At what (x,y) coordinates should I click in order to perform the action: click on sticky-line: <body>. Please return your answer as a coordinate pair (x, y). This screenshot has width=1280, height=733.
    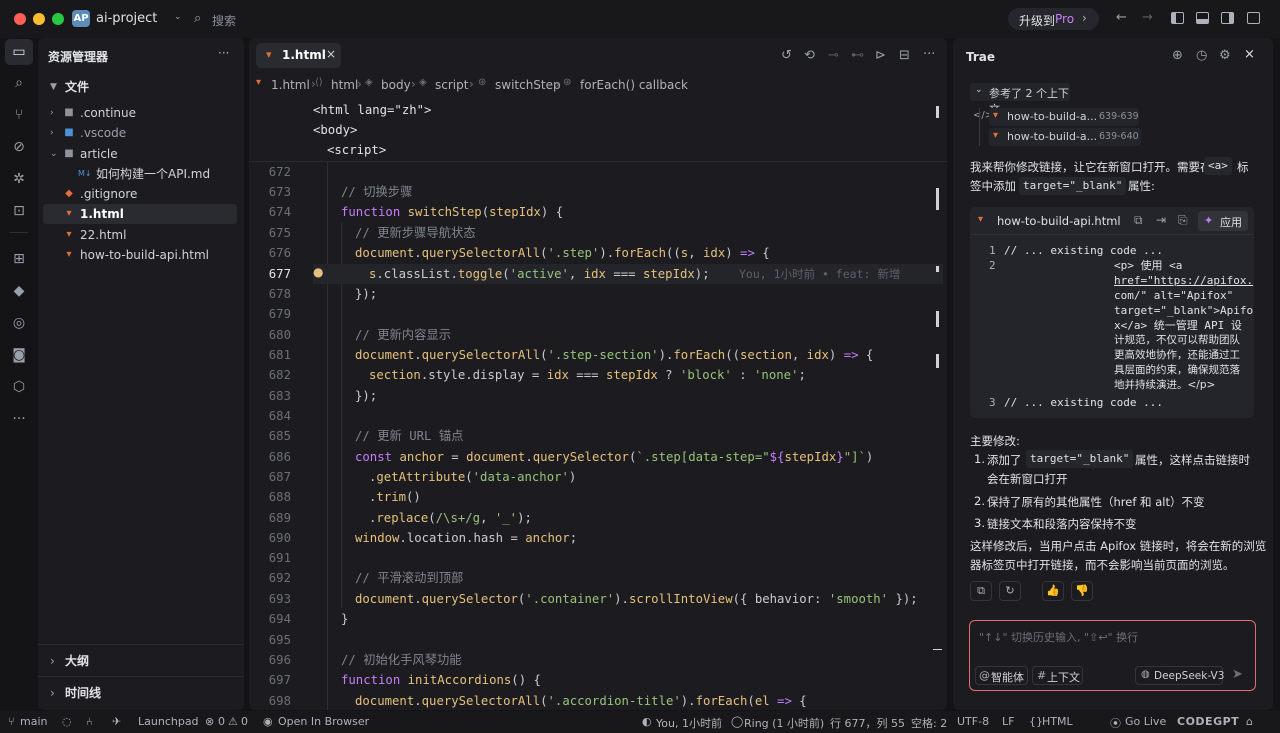
    Looking at the image, I should click on (335, 130).